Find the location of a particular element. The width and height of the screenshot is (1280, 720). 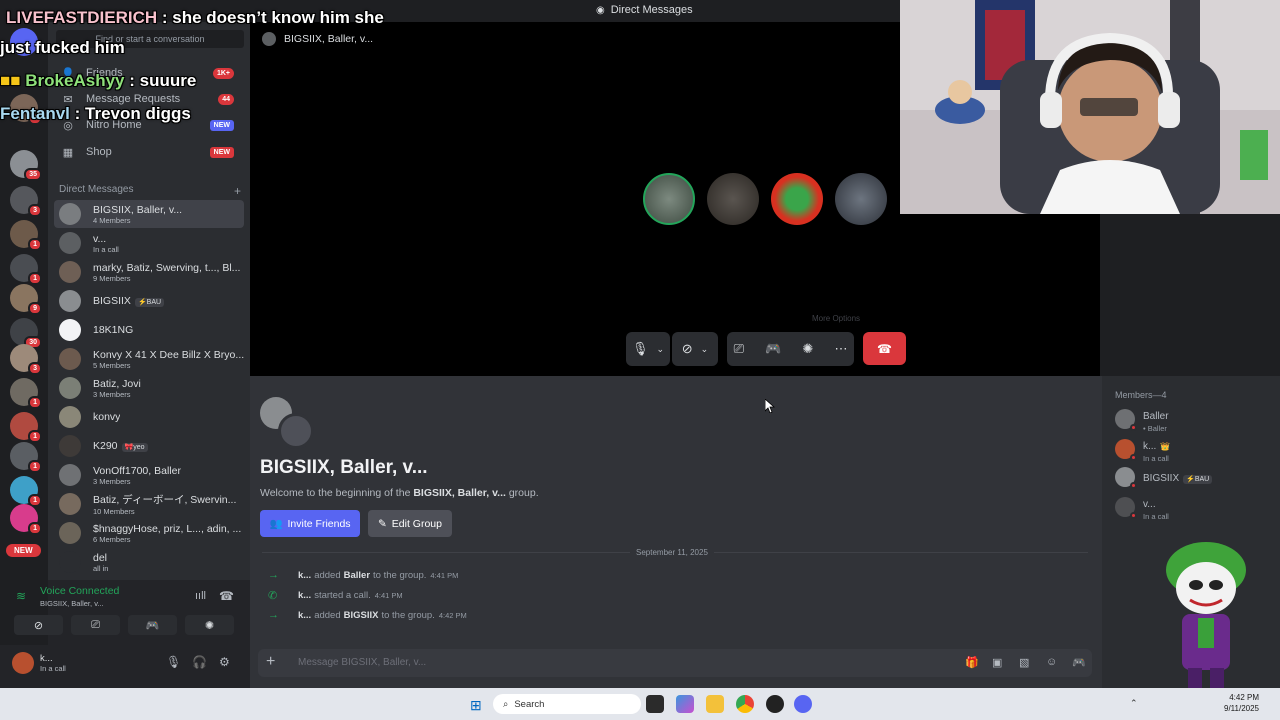

dm-subtitle: 3 Members is located at coordinates (112, 481).